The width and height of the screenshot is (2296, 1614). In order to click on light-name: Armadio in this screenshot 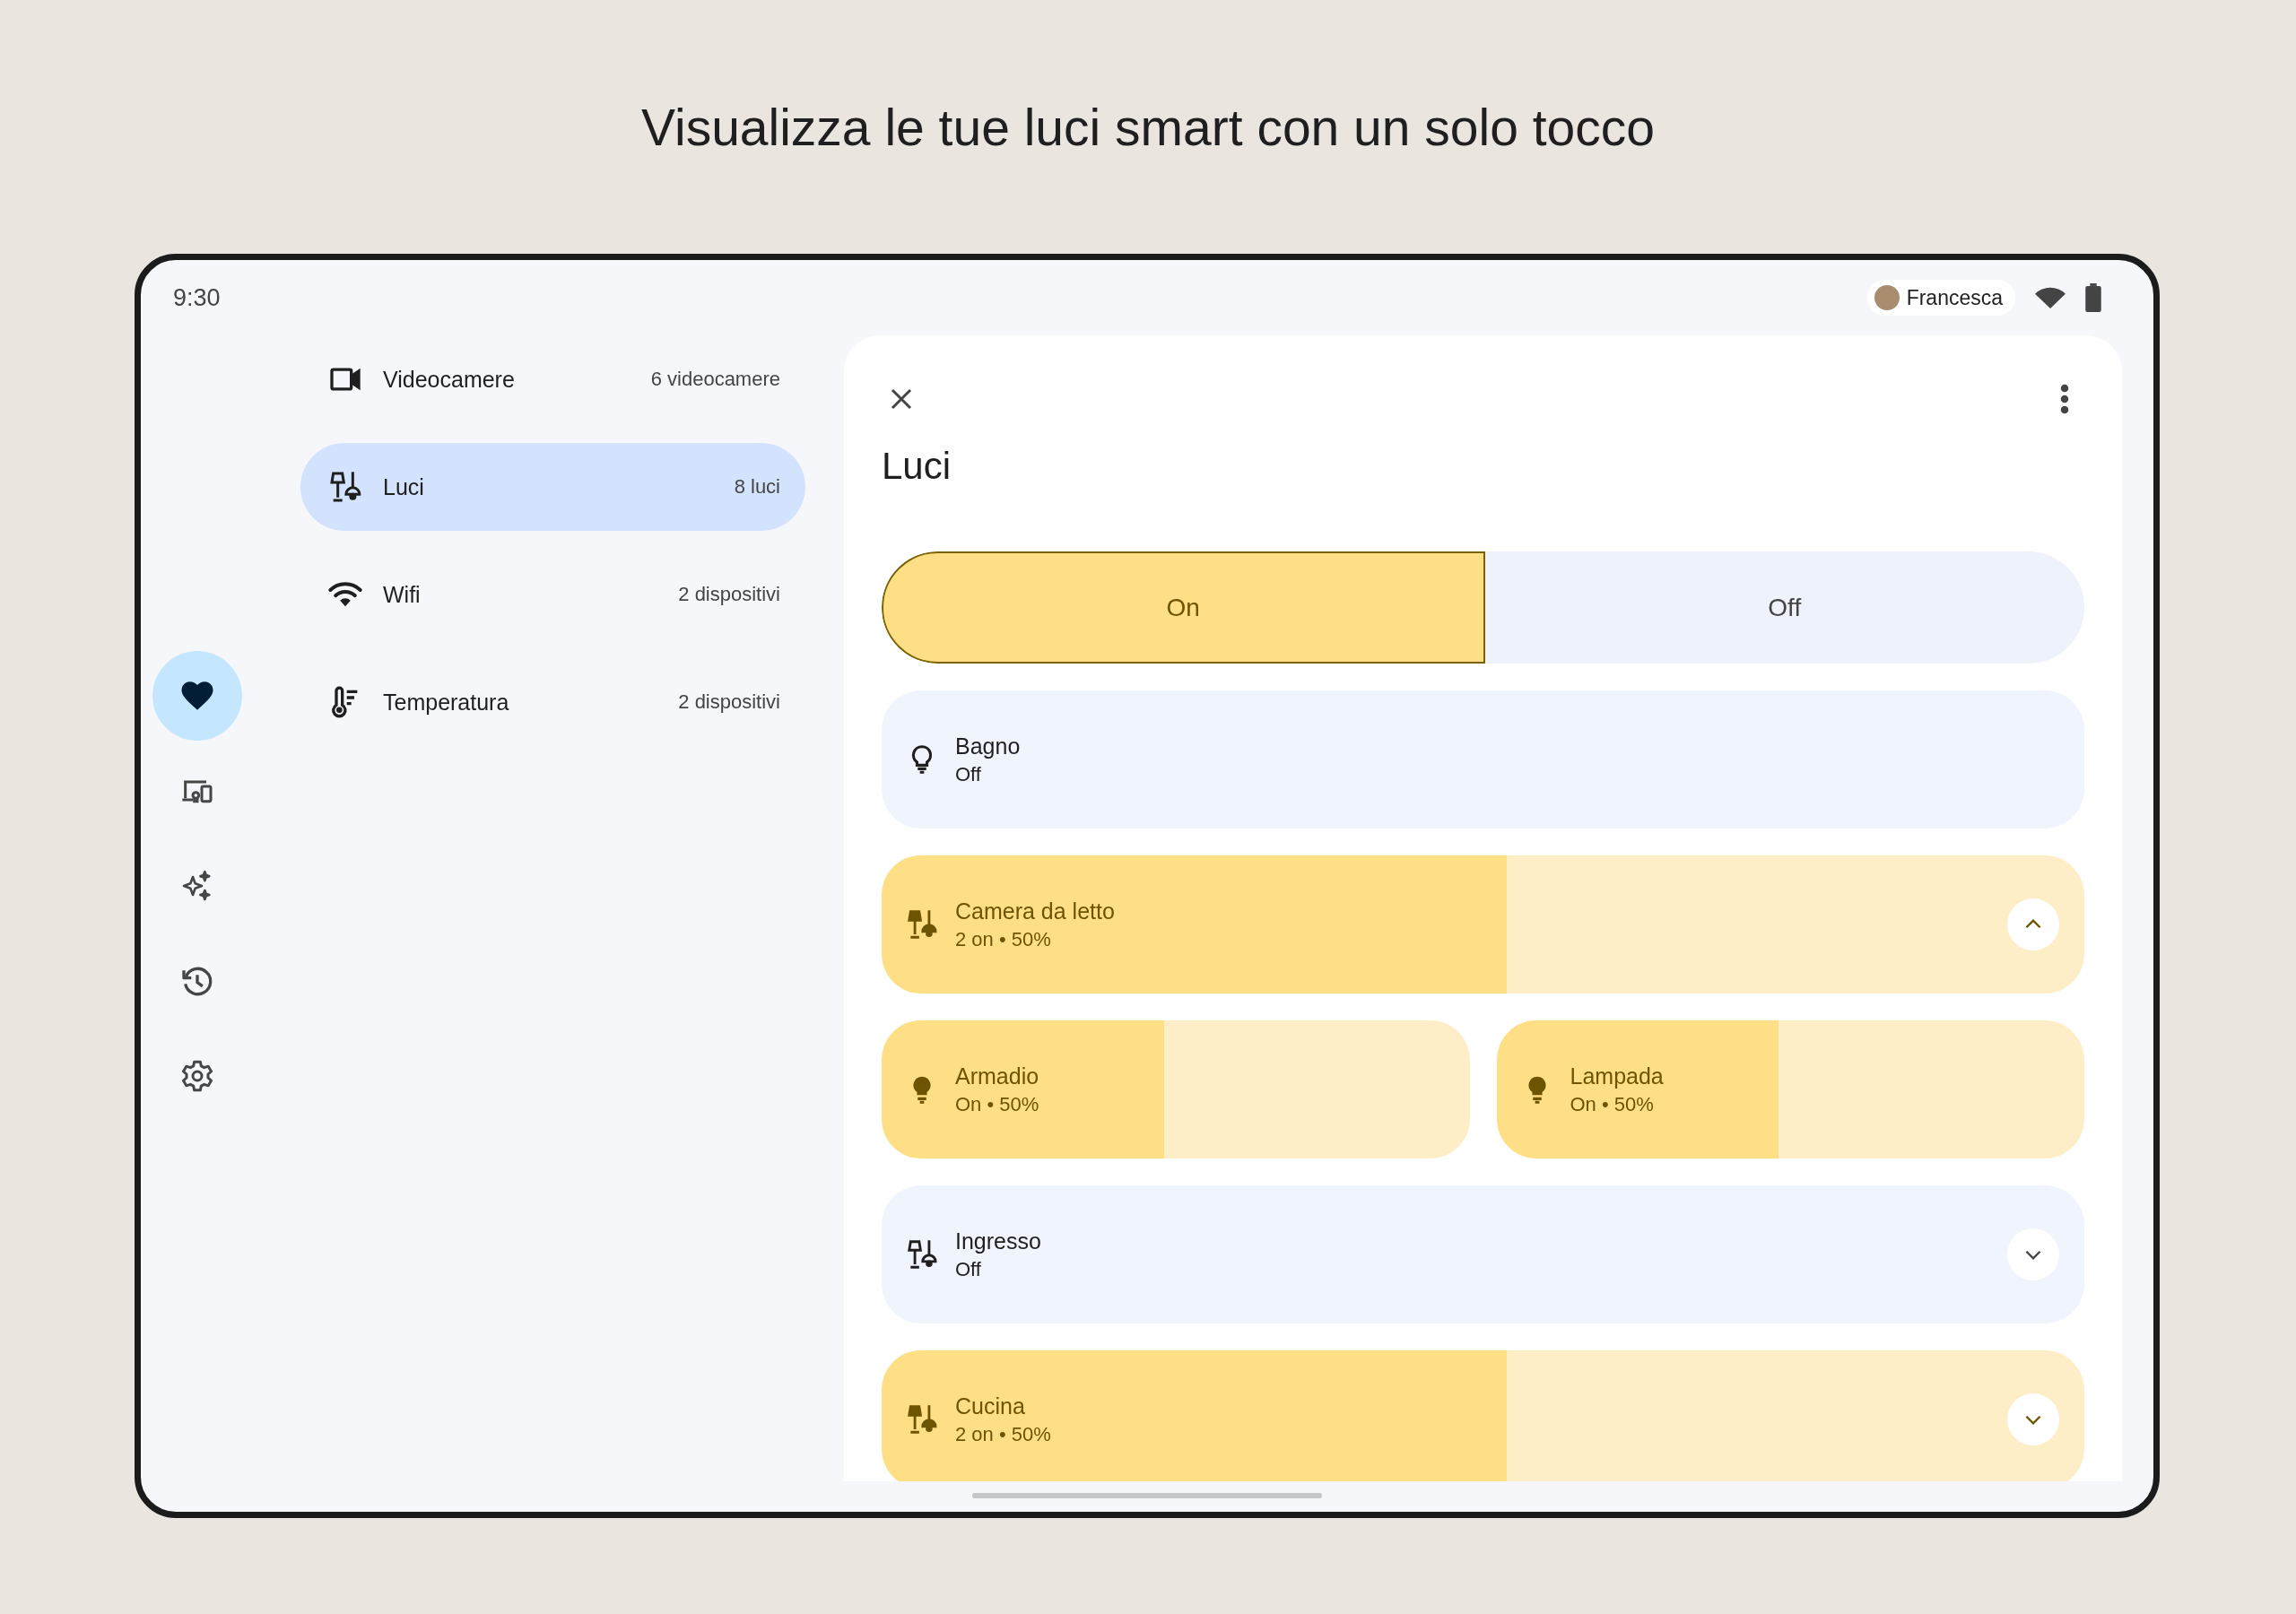, I will do `click(997, 1076)`.